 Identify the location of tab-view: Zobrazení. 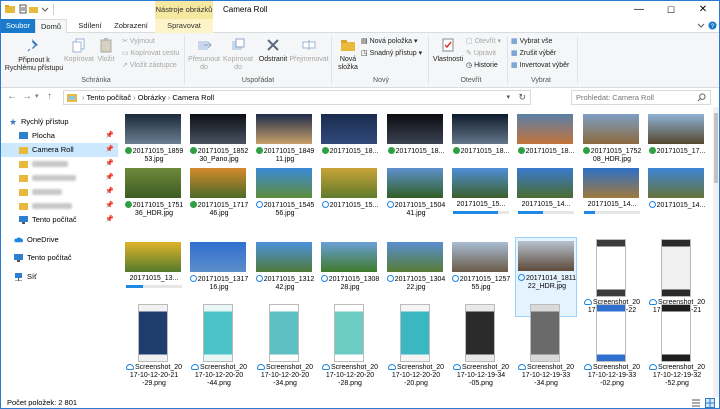
(131, 26).